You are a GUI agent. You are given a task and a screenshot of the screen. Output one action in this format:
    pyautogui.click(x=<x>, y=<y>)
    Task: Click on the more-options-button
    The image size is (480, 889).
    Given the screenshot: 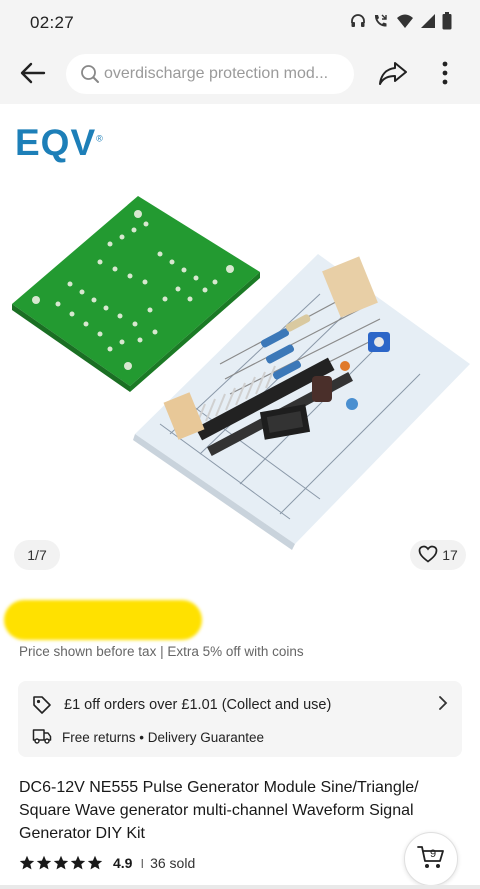 What is the action you would take?
    pyautogui.click(x=445, y=75)
    